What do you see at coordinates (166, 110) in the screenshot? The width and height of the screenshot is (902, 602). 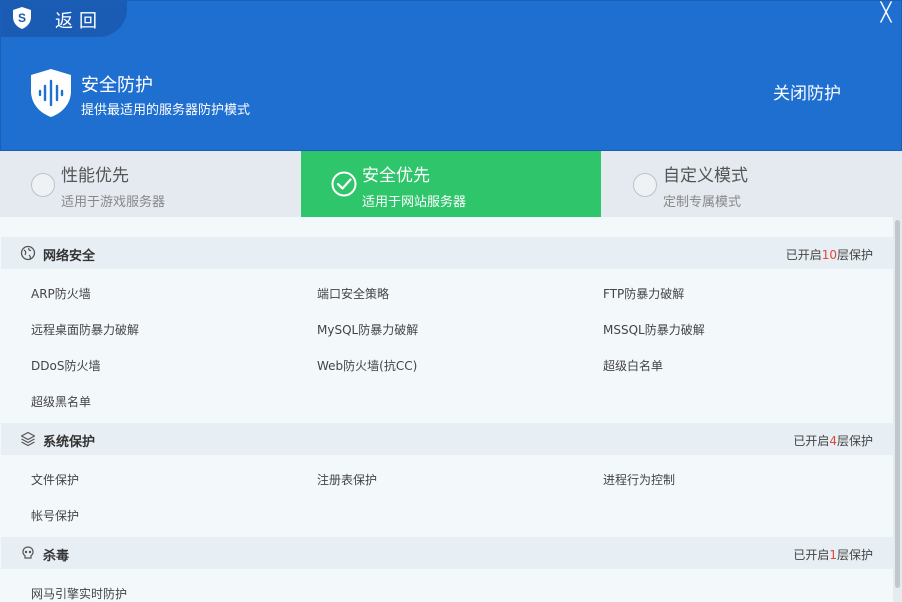 I see `page-subtitle: 提供最适用的服务器防护模式` at bounding box center [166, 110].